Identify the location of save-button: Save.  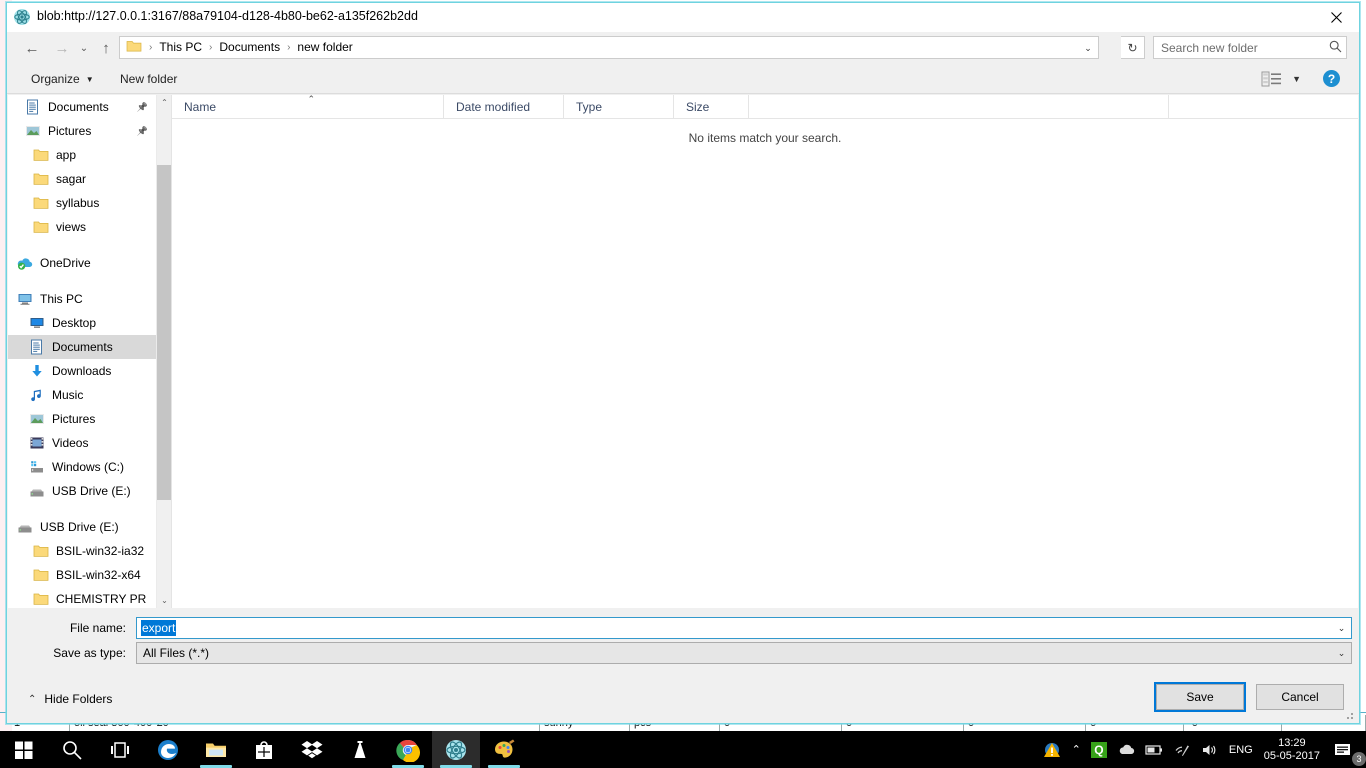
(1200, 697).